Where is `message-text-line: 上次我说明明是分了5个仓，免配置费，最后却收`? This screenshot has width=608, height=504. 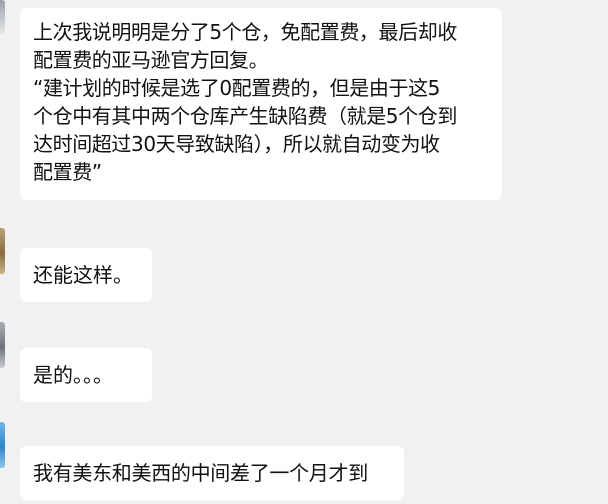
message-text-line: 上次我说明明是分了5个仓，免配置费，最后却收 is located at coordinates (245, 32).